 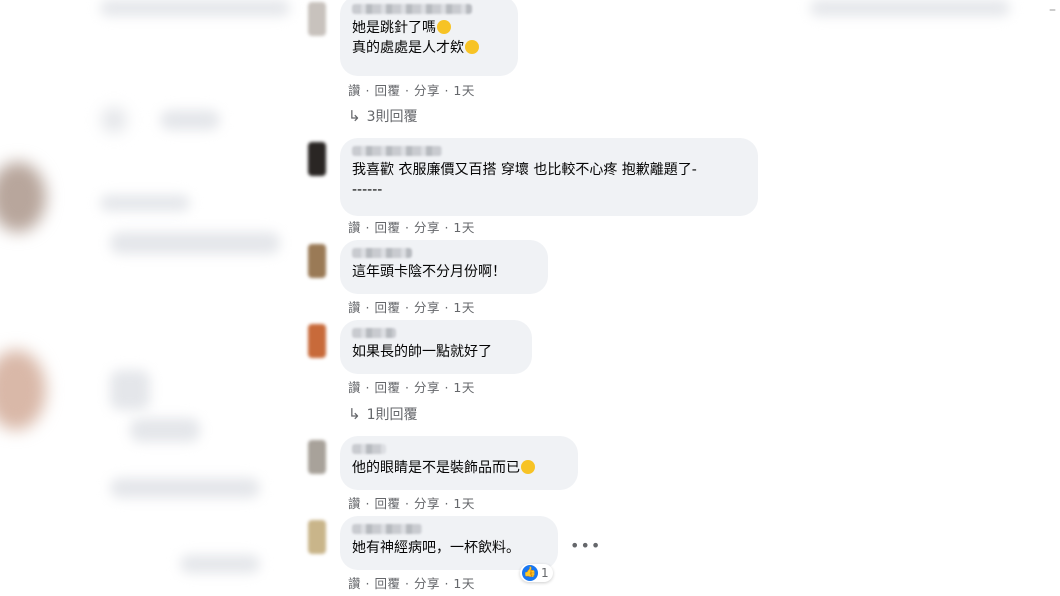 I want to click on comment-bubble: 這年頭卡陰不分月份啊！, so click(x=444, y=267).